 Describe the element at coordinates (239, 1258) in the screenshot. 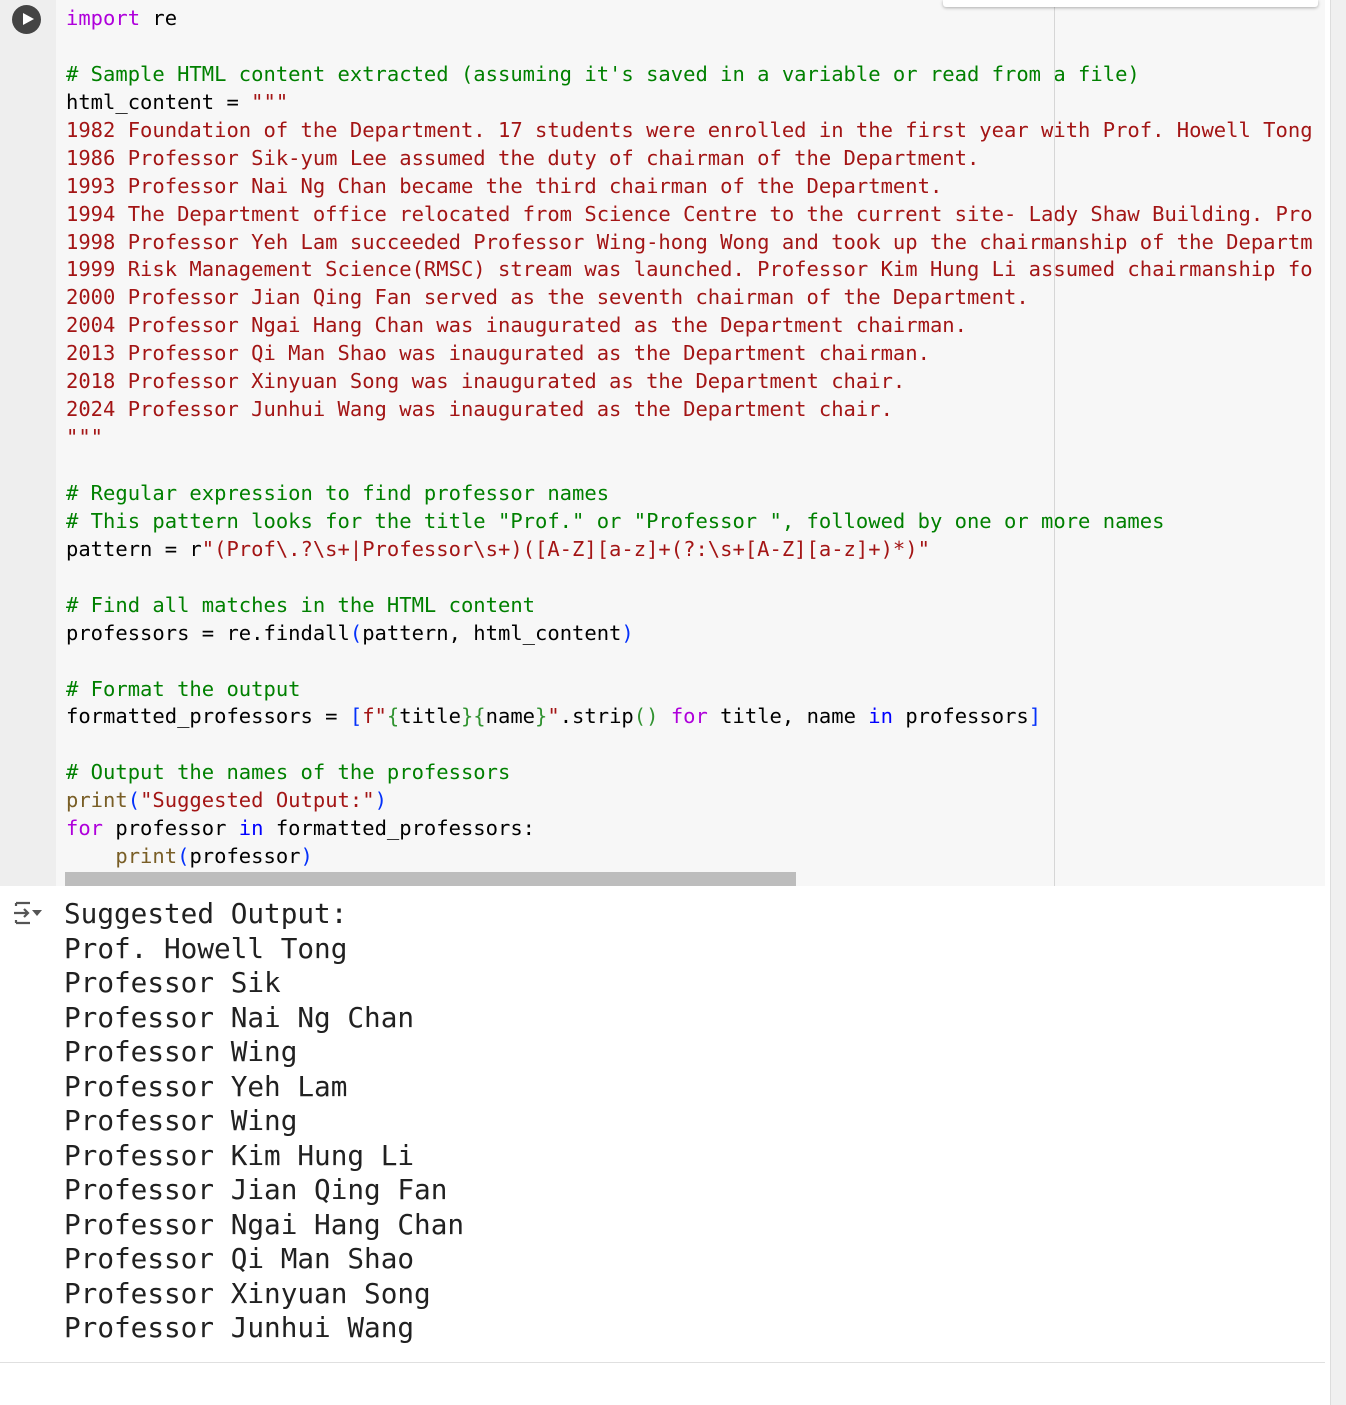

I see `output-line: Professor Qi Man Shao` at that location.